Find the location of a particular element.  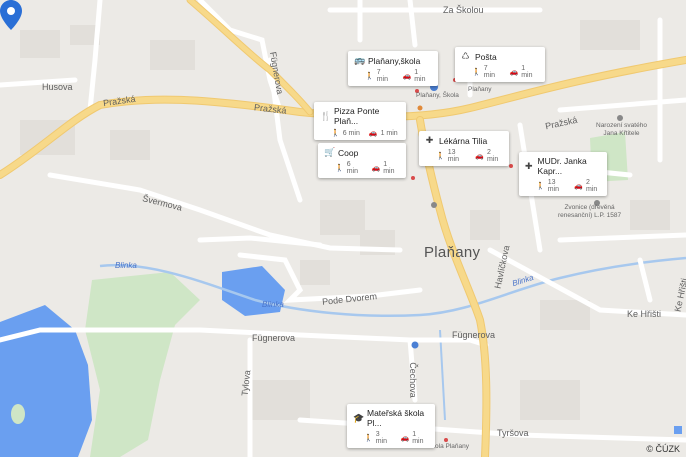

poi-card-bus-stop: 🚌 Plaňany,škola 🚶 7 min 🚗 1 min is located at coordinates (393, 68).